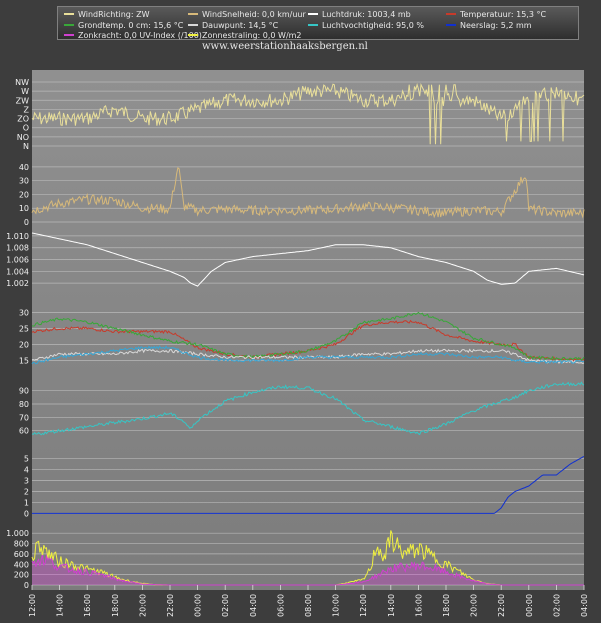 The height and width of the screenshot is (623, 601). I want to click on x-tick-label: 08:00, so click(308, 605).